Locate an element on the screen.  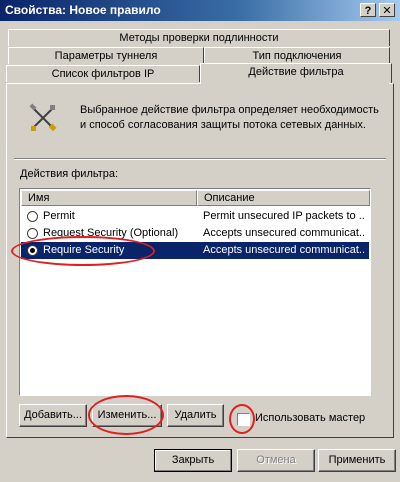
tab-tunnel-settings: Параметры туннеля is located at coordinates (106, 55).